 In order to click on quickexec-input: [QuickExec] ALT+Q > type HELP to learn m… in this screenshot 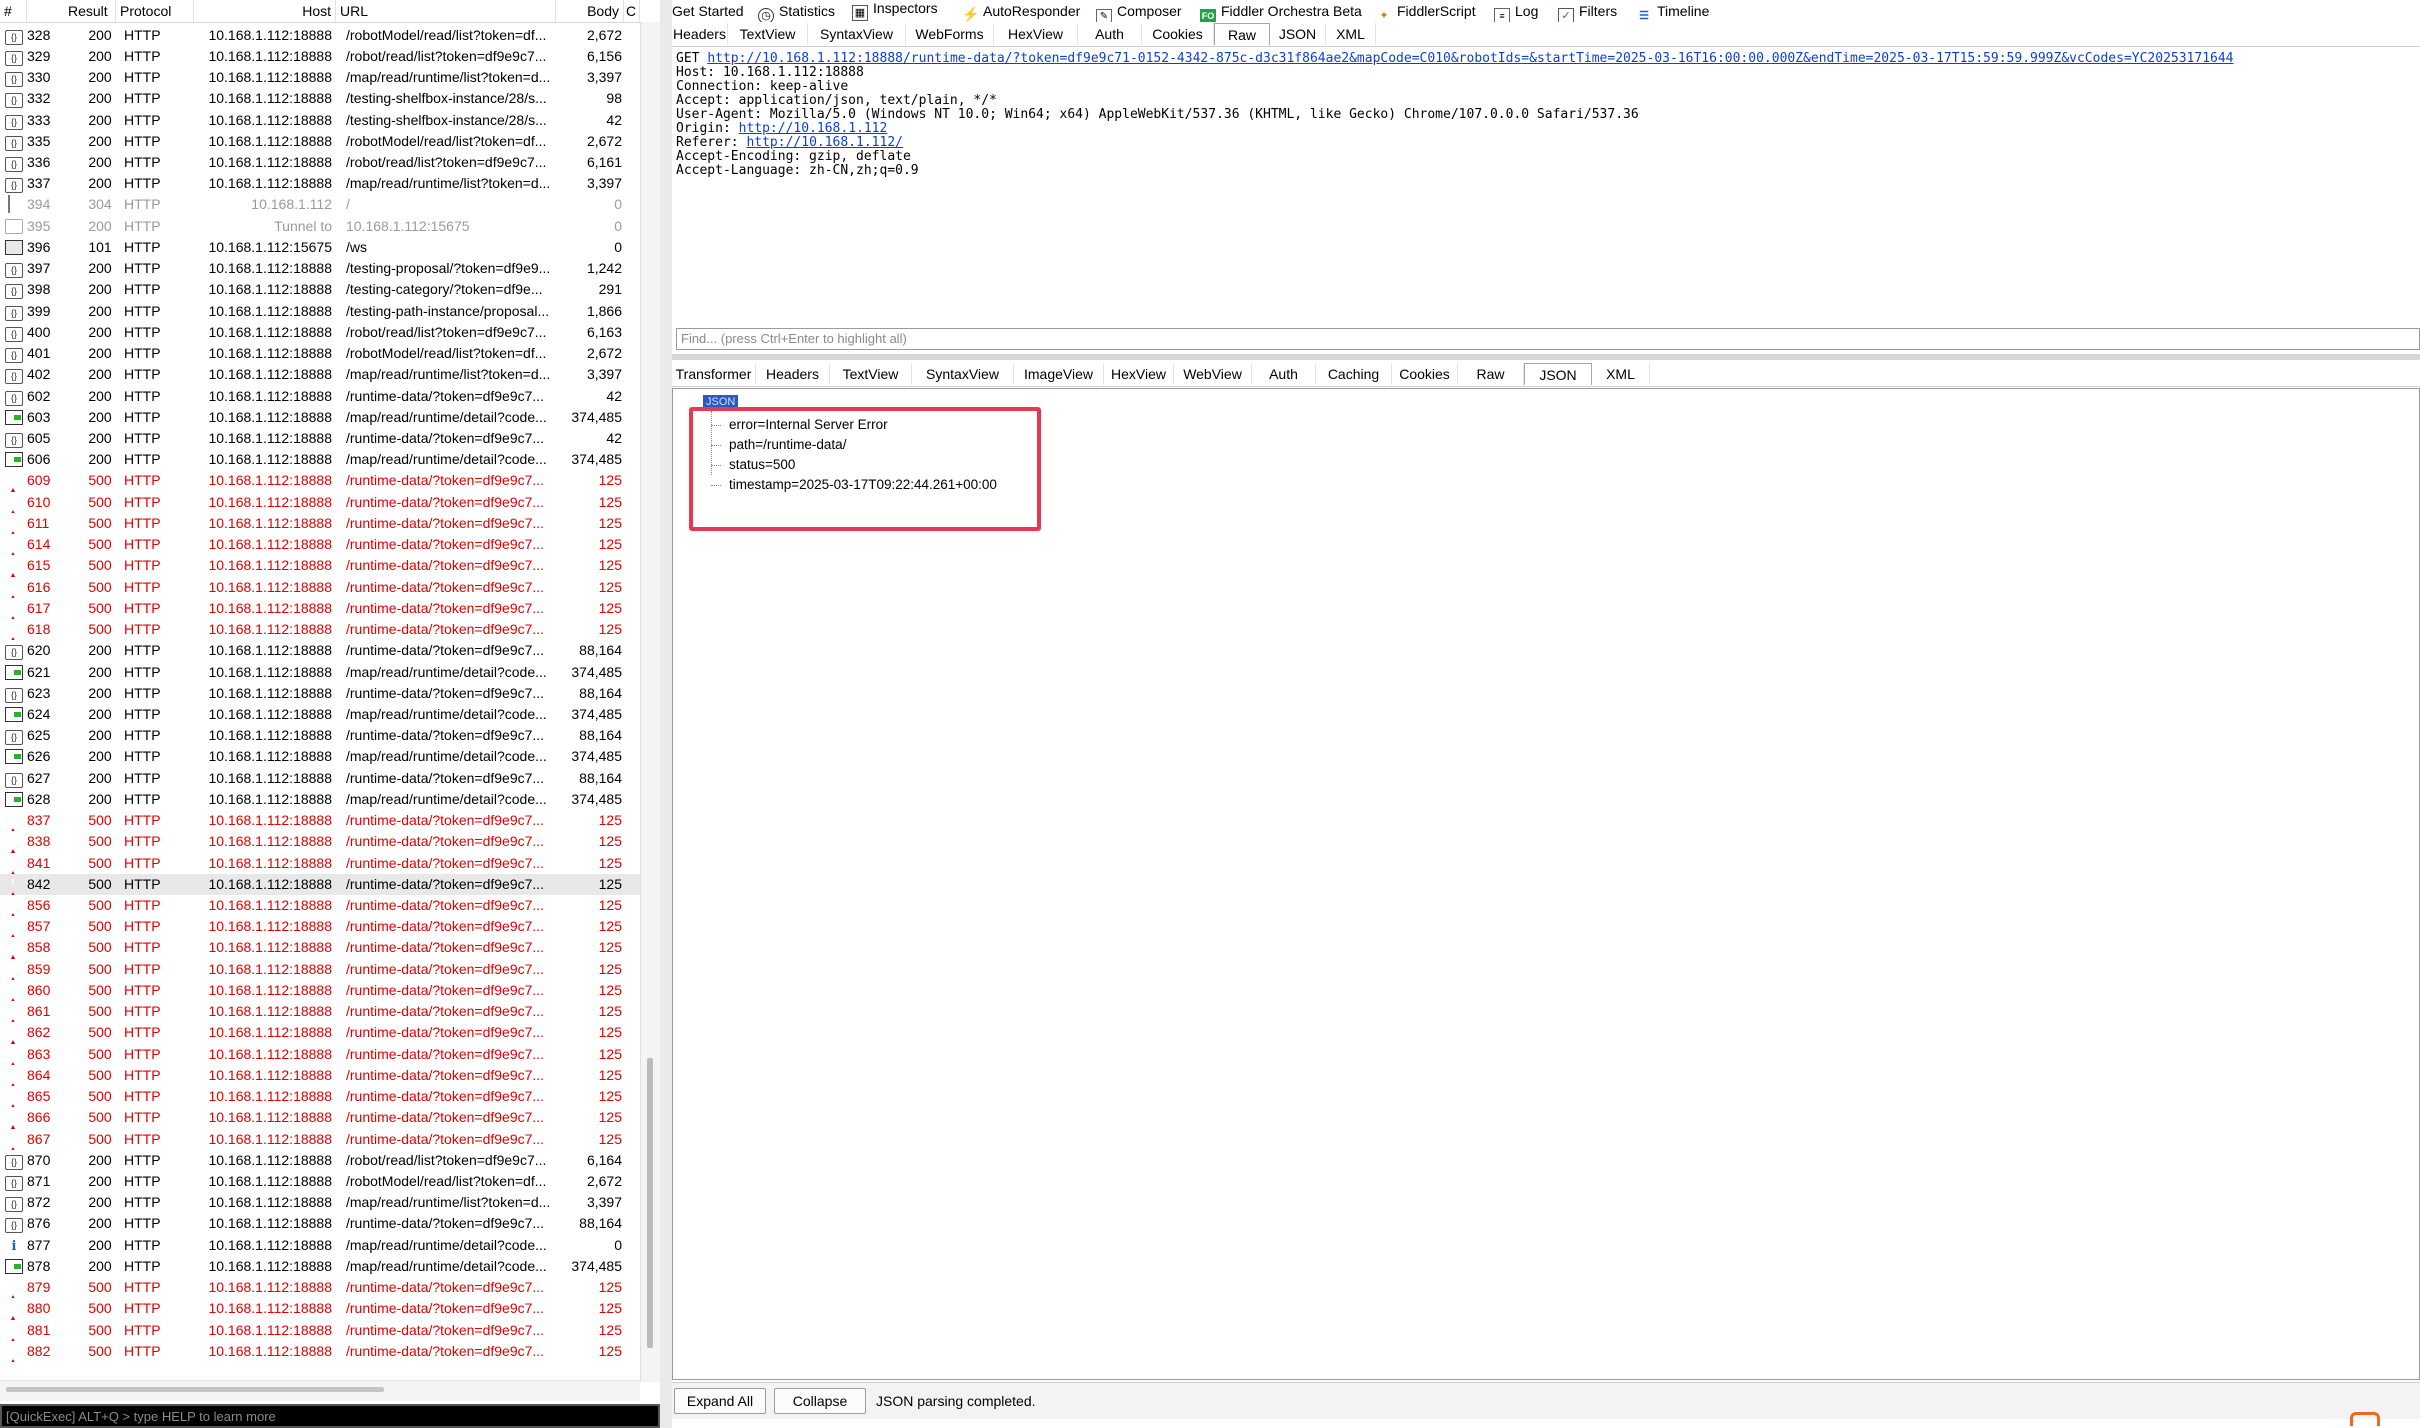, I will do `click(330, 1416)`.